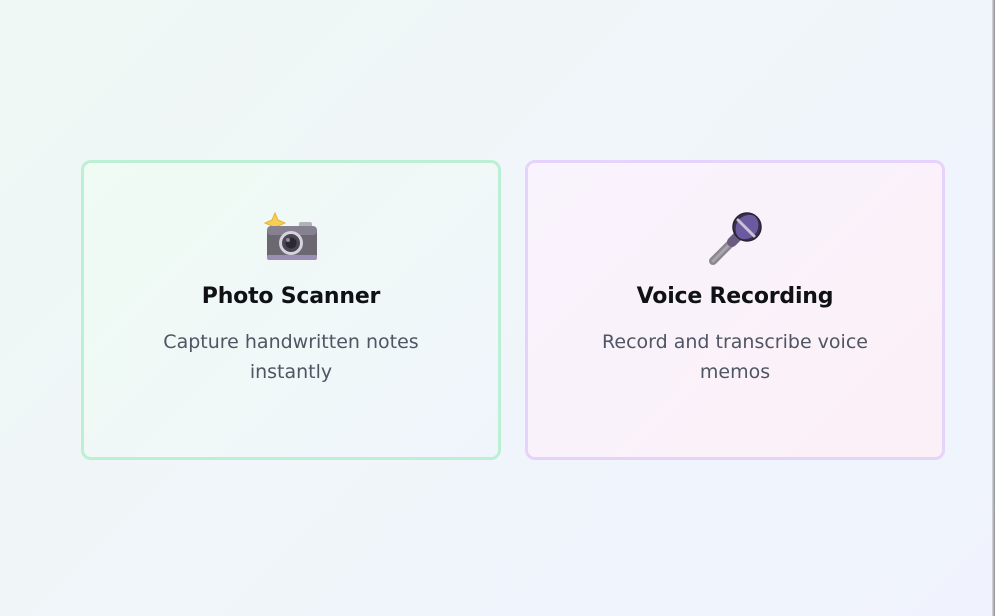 This screenshot has height=616, width=995. What do you see at coordinates (735, 357) in the screenshot?
I see `card-description: Record and transcribe voice memos` at bounding box center [735, 357].